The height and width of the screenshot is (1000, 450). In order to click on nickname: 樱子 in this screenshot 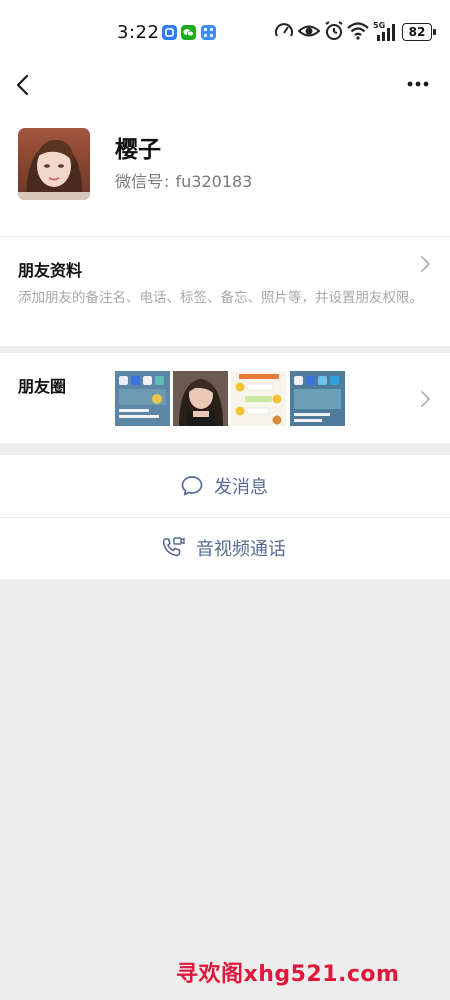, I will do `click(138, 150)`.